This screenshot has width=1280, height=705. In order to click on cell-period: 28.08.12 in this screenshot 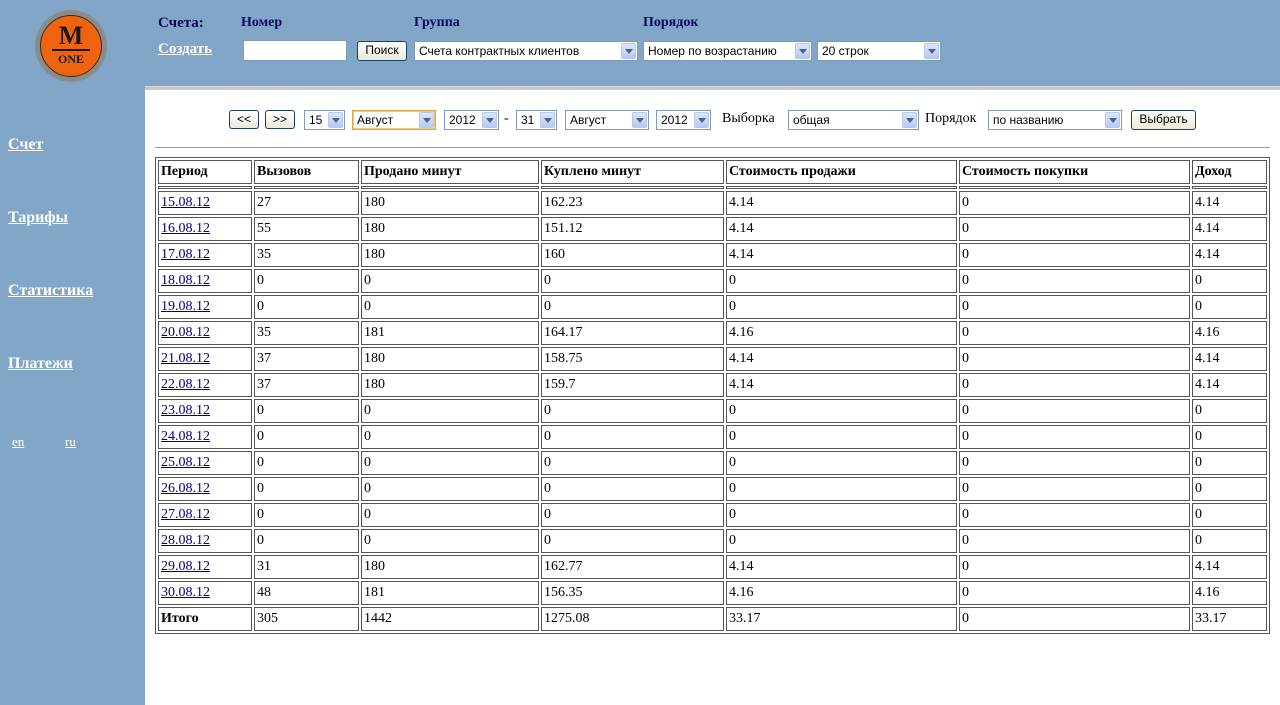, I will do `click(205, 541)`.